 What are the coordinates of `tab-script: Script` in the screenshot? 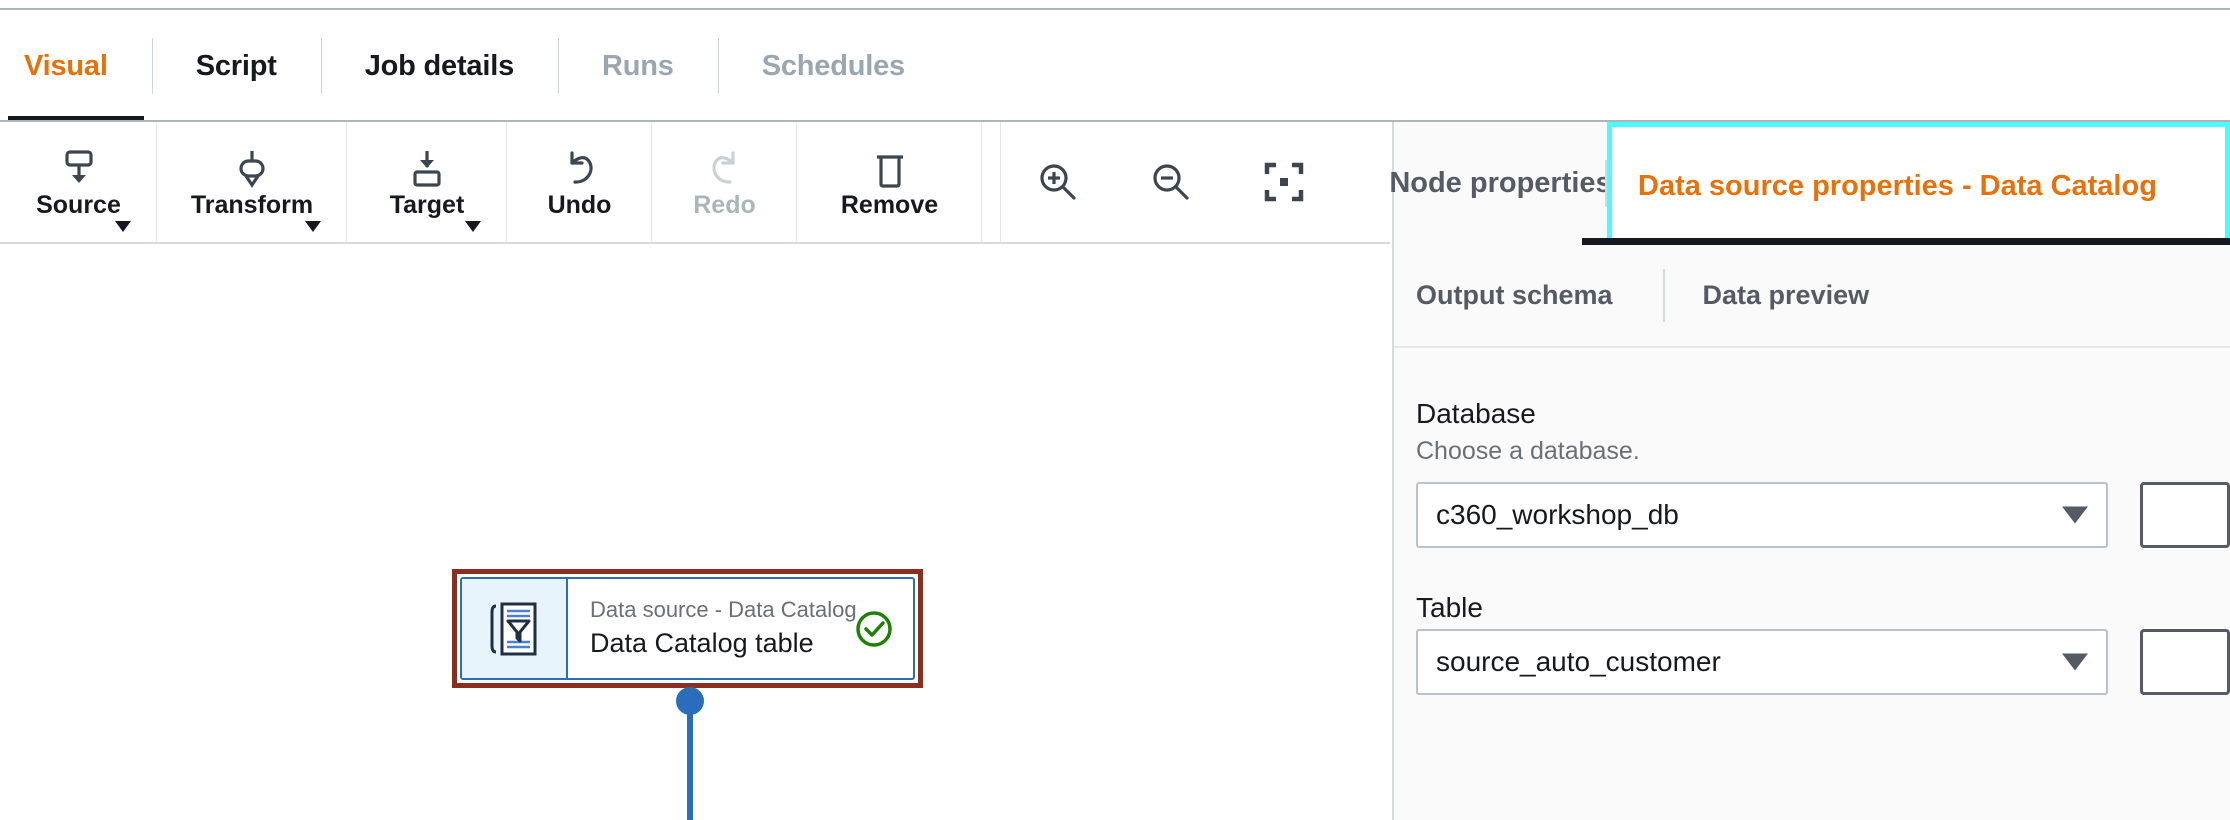 It's located at (236, 66).